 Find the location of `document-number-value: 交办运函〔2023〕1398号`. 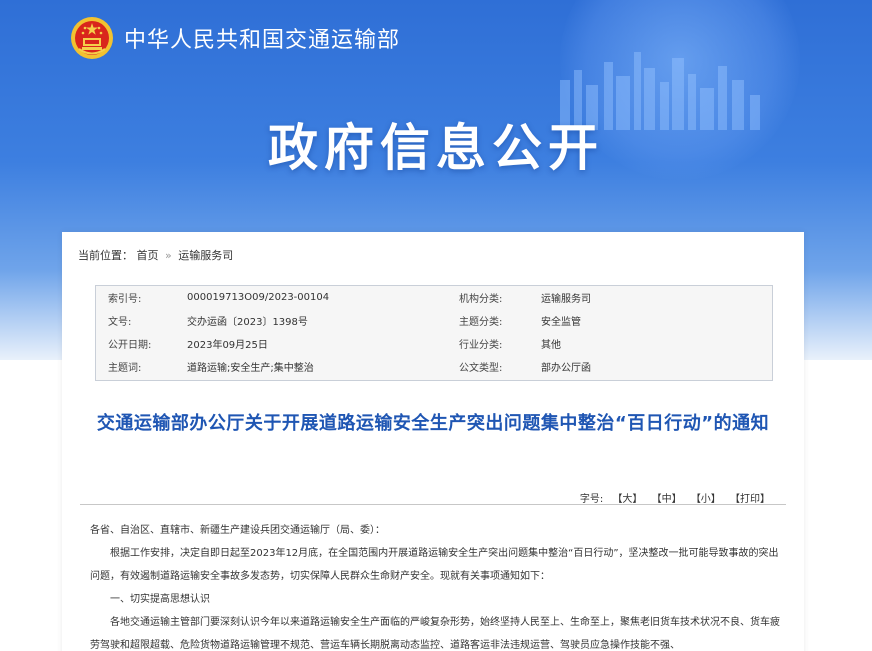

document-number-value: 交办运函〔2023〕1398号 is located at coordinates (247, 322).